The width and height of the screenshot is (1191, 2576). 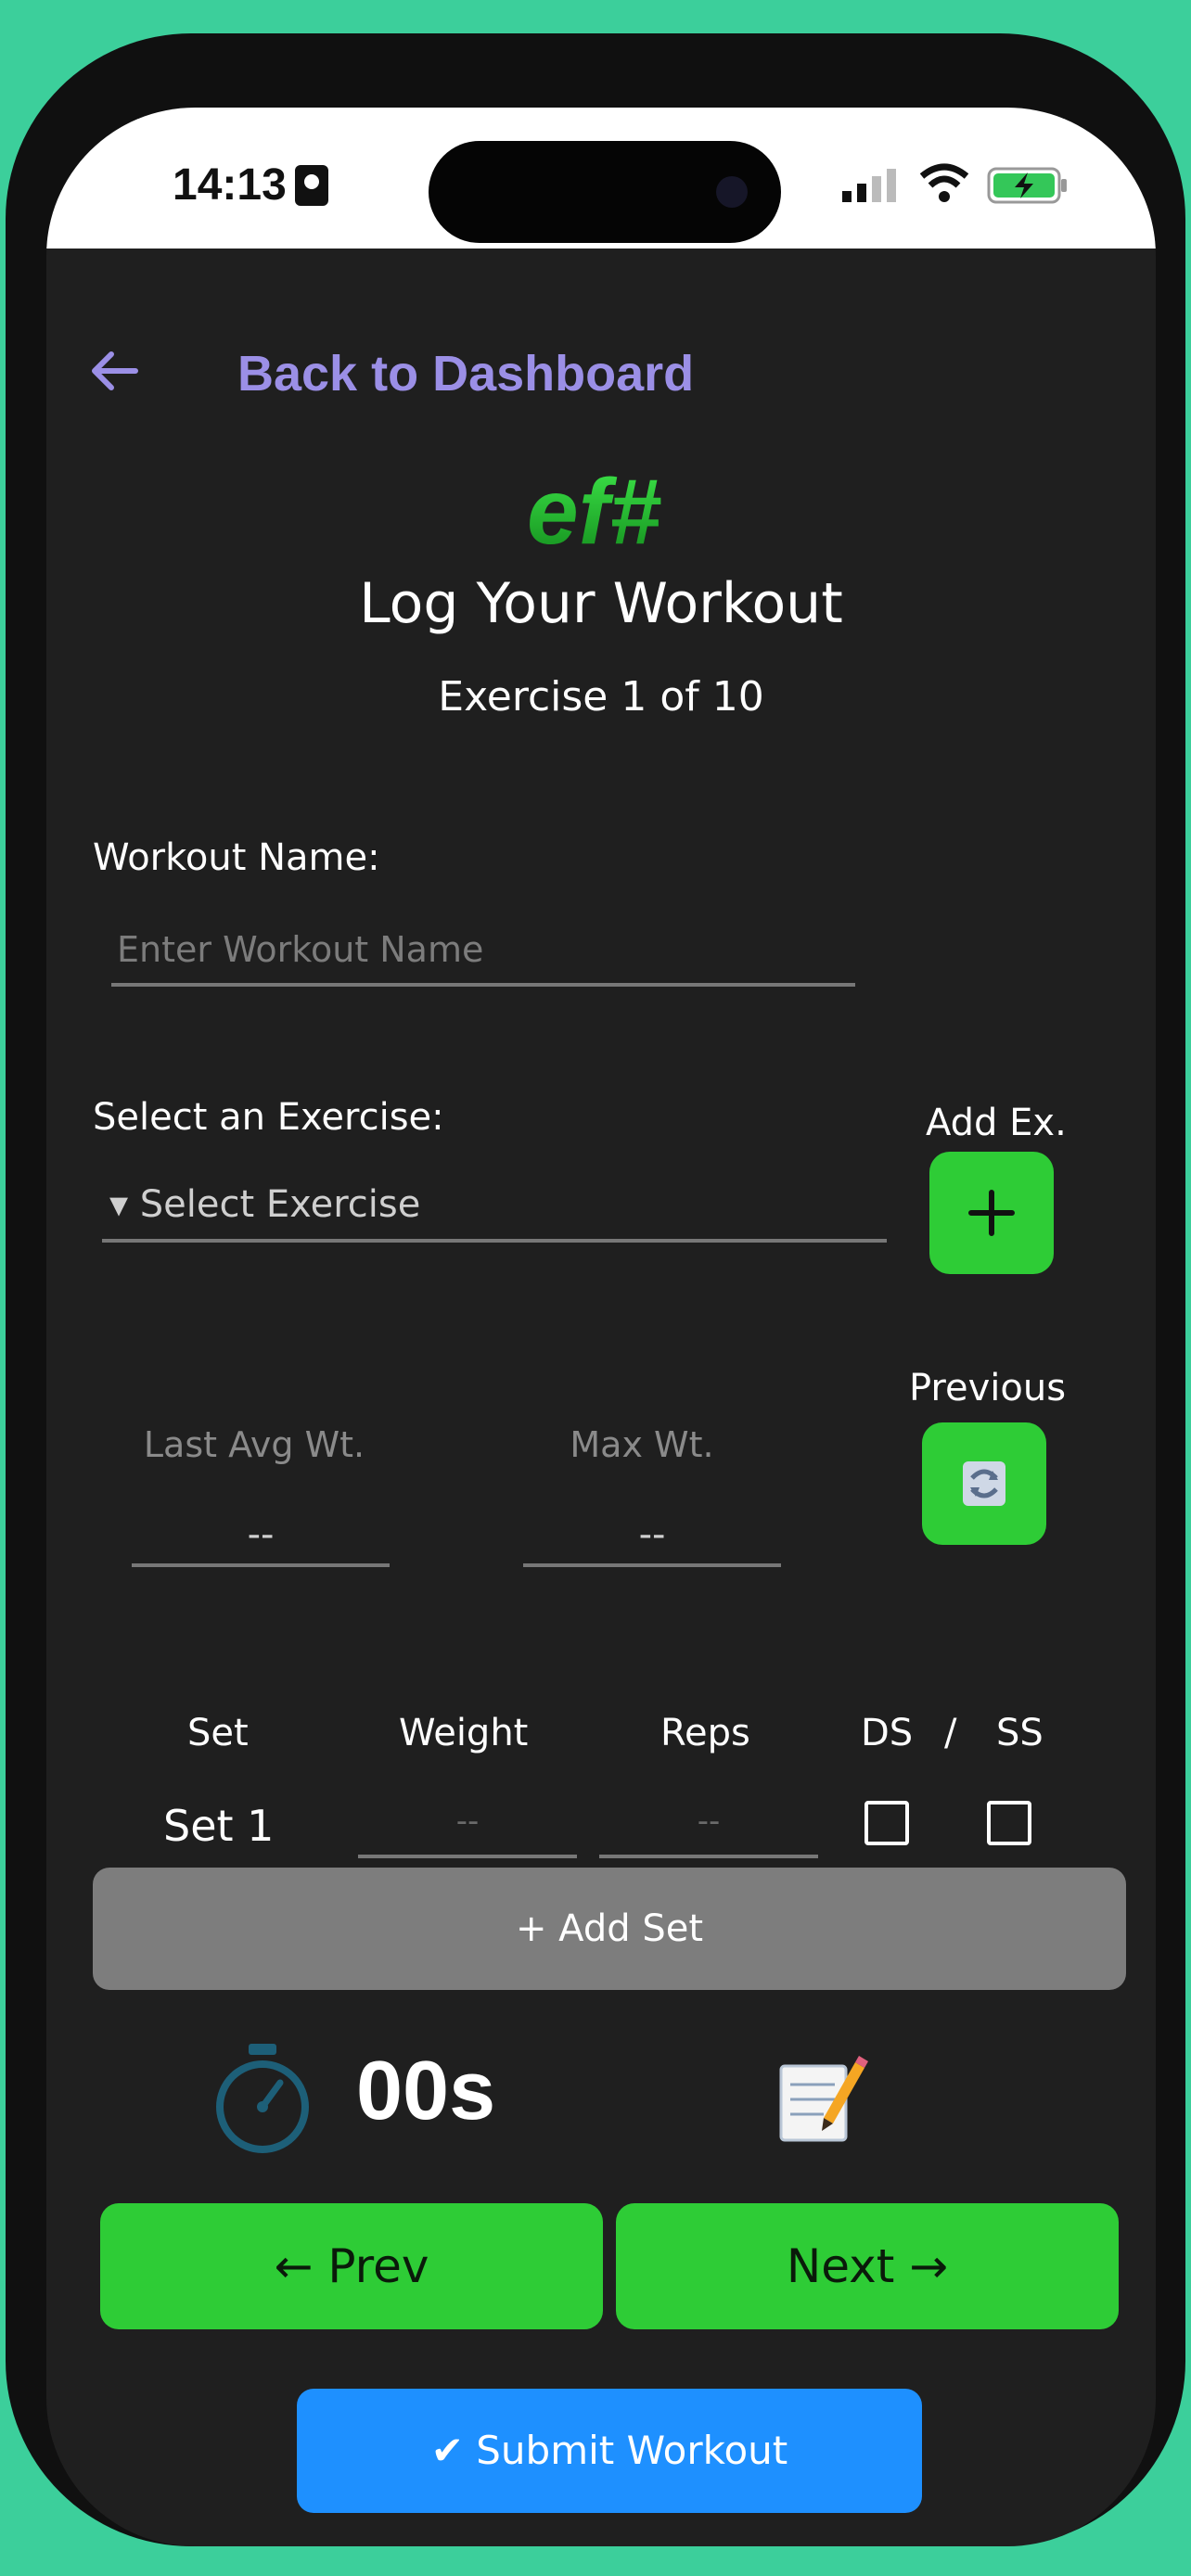 What do you see at coordinates (821, 2099) in the screenshot?
I see `notes-icon` at bounding box center [821, 2099].